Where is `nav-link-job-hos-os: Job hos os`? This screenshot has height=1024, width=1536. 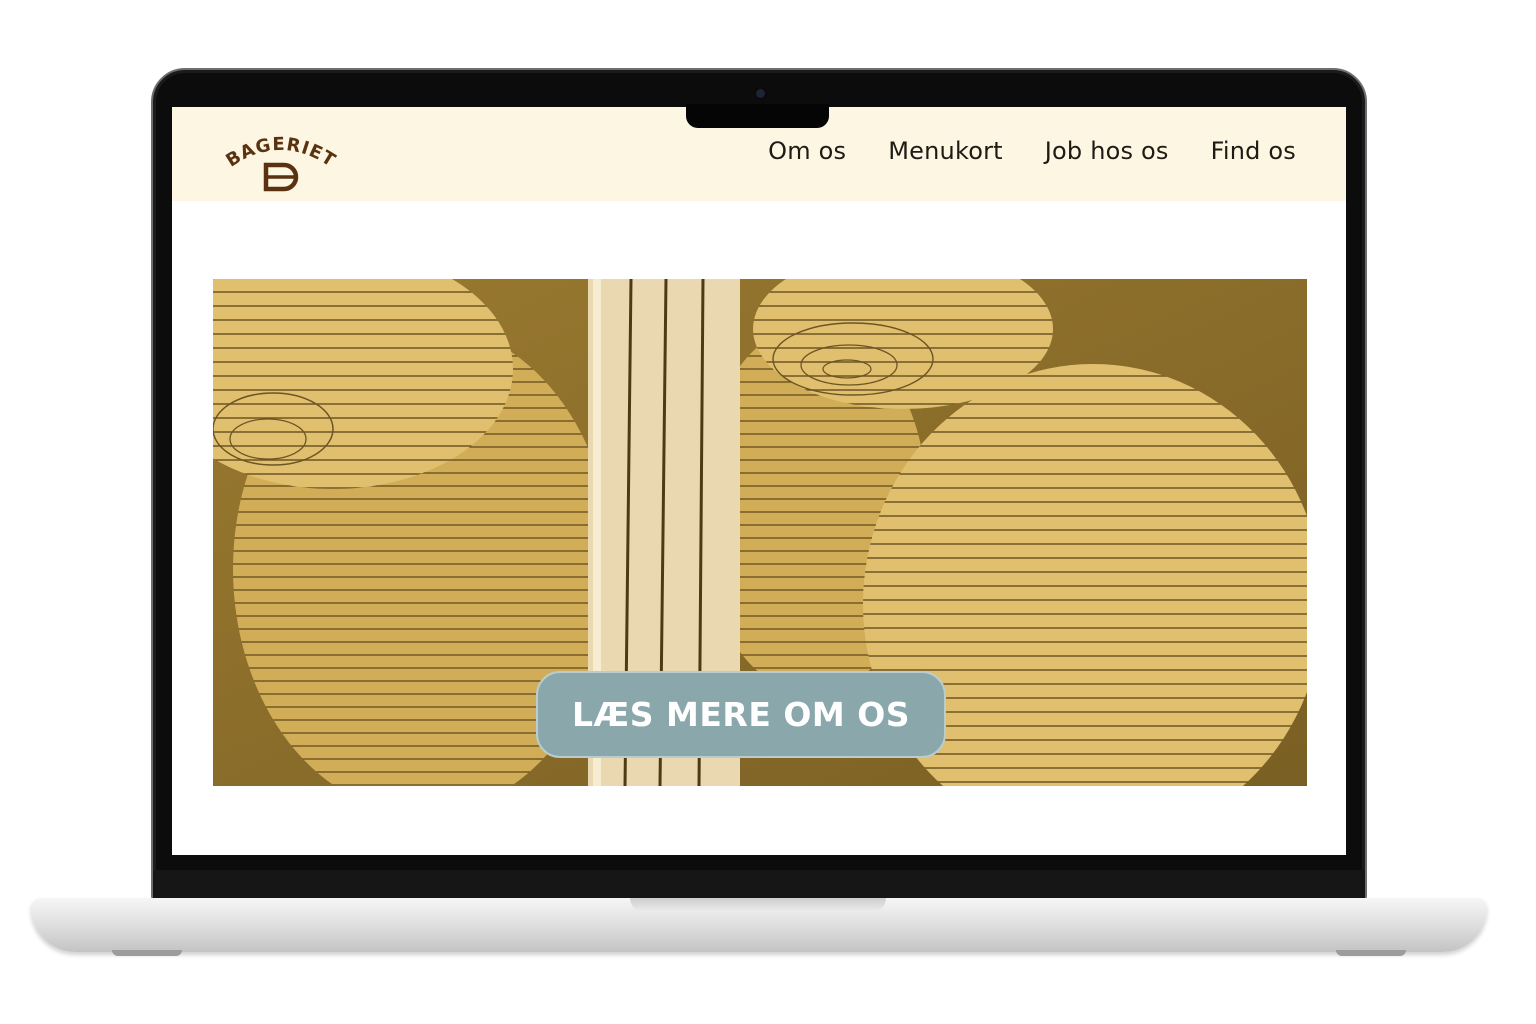
nav-link-job-hos-os: Job hos os is located at coordinates (1107, 151).